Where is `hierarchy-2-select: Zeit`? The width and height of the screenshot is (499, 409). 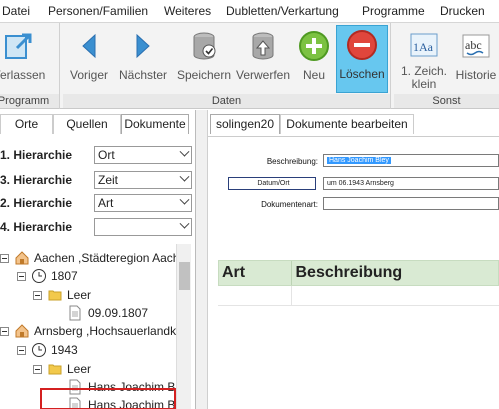 hierarchy-2-select: Zeit is located at coordinates (143, 180).